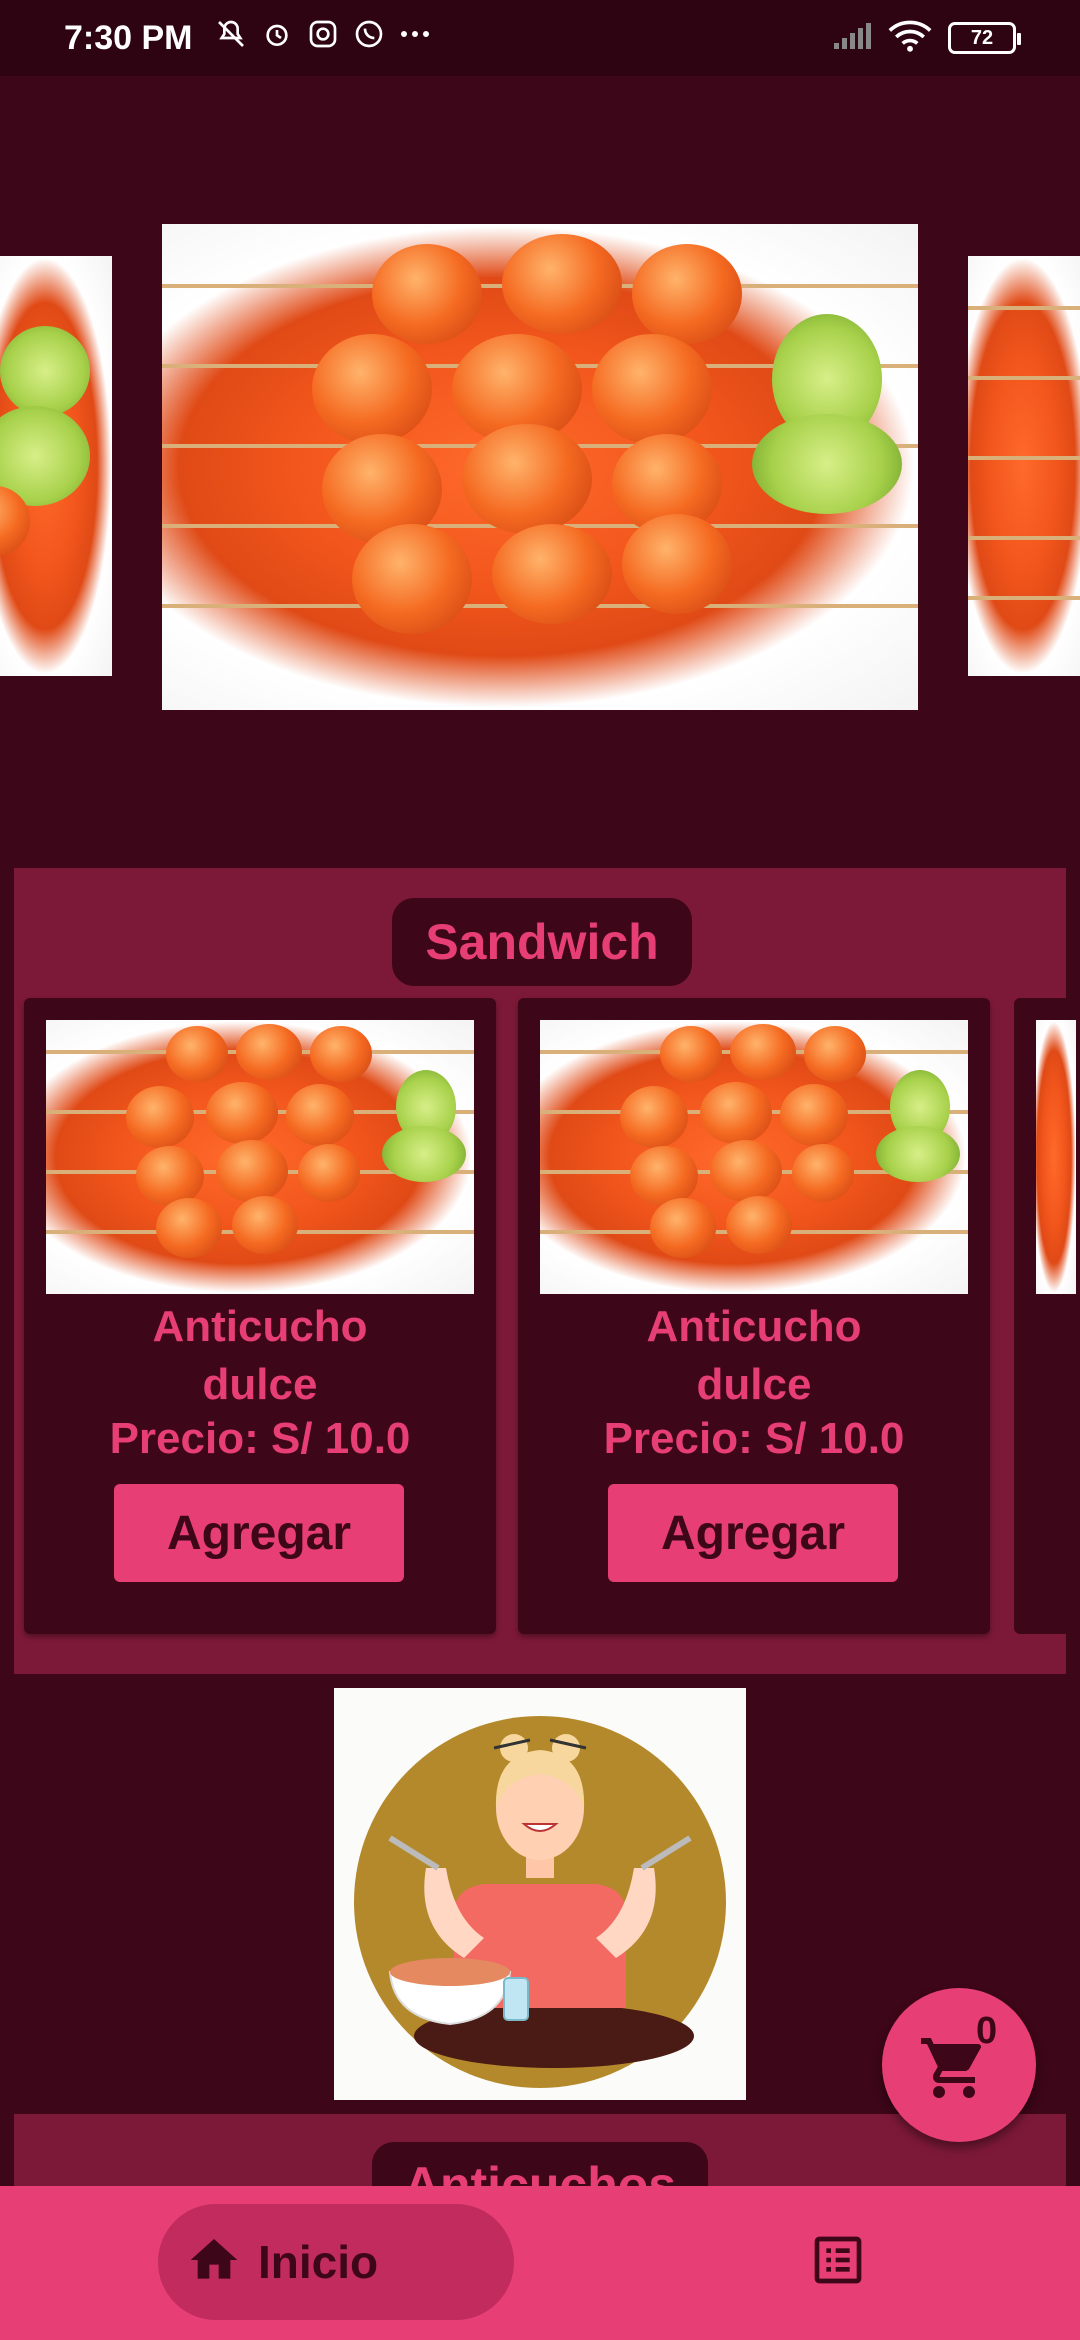 This screenshot has height=2340, width=1080. I want to click on carousel-image-right, so click(1024, 466).